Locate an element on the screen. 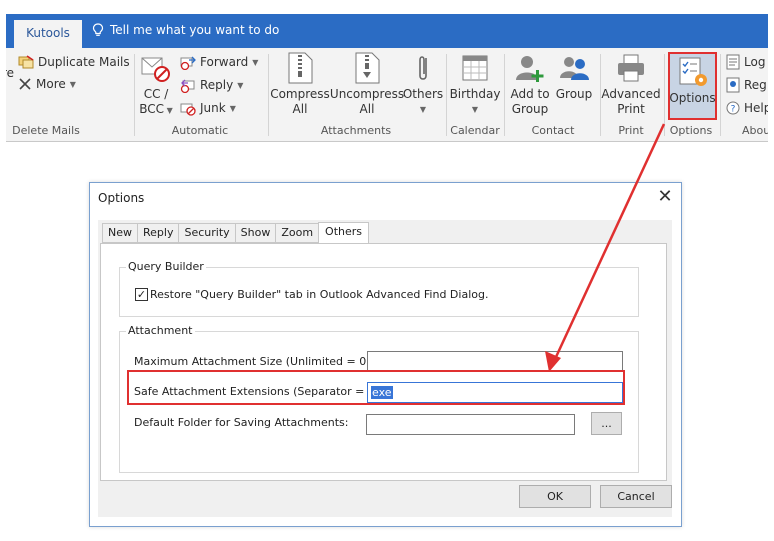  default-folder-input is located at coordinates (470, 424).